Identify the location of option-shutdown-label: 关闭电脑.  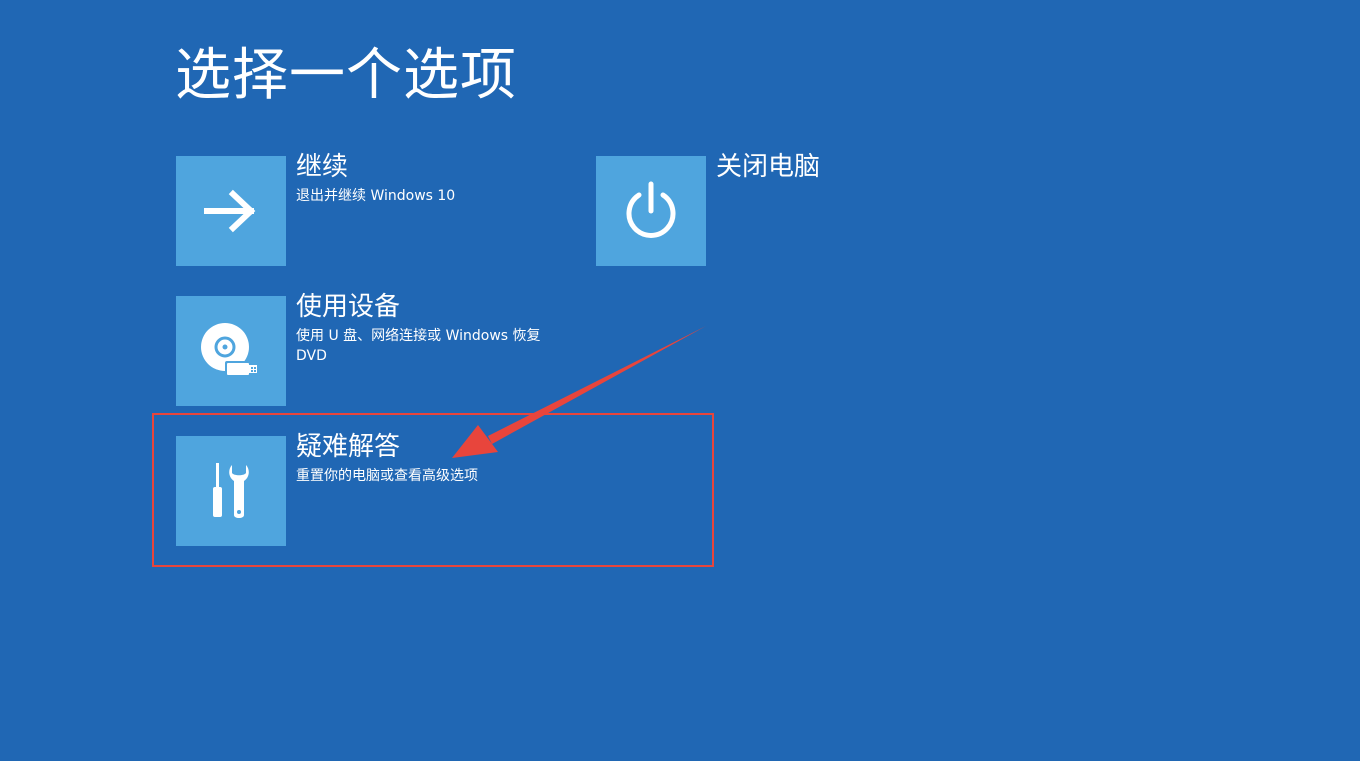
(768, 167).